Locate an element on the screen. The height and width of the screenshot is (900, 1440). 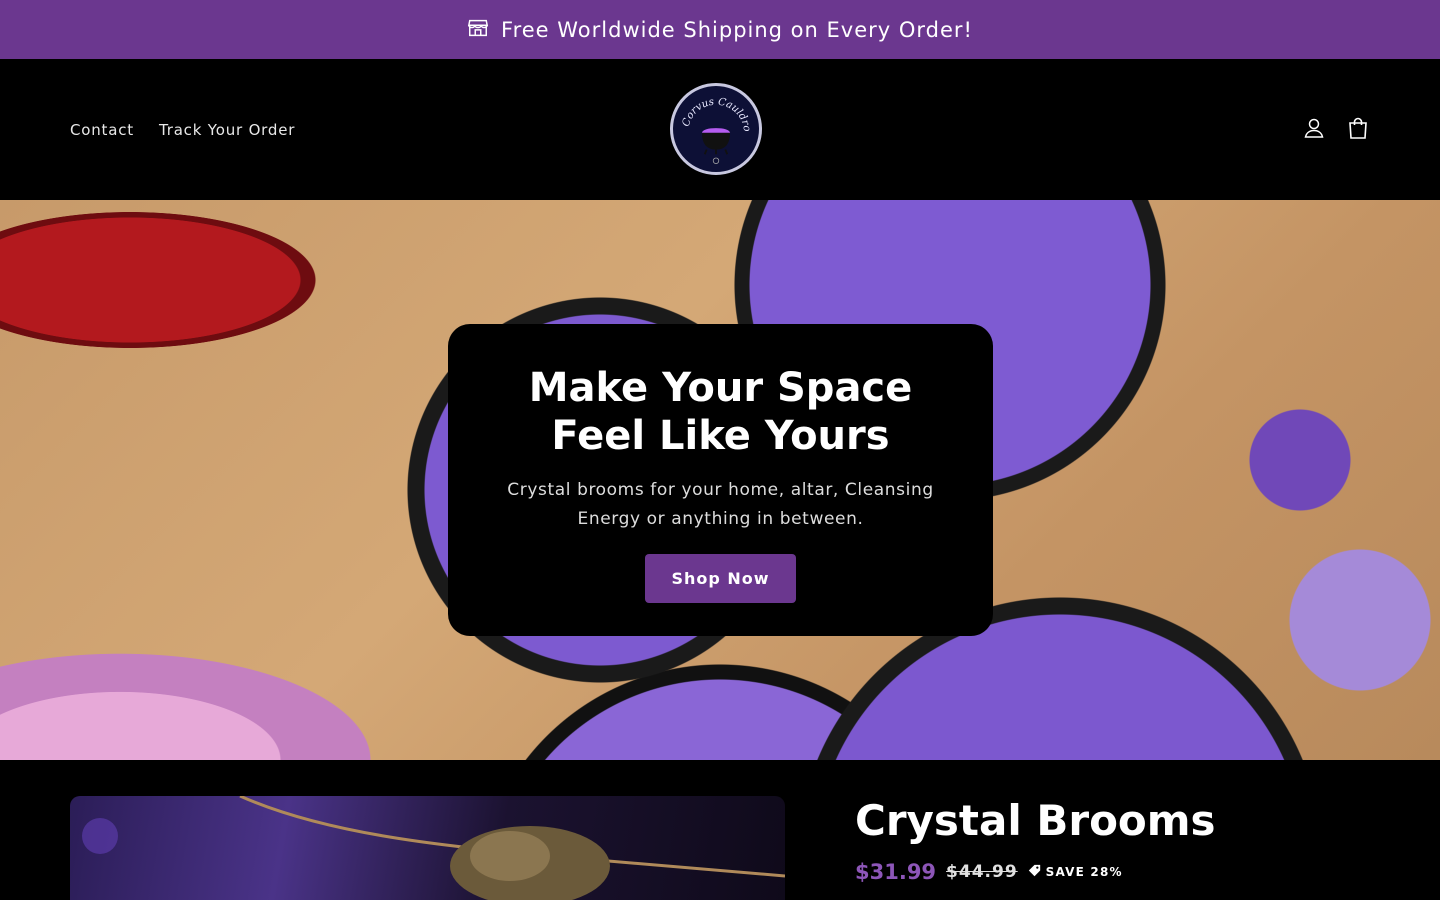
compare-price: $44.99 is located at coordinates (982, 872).